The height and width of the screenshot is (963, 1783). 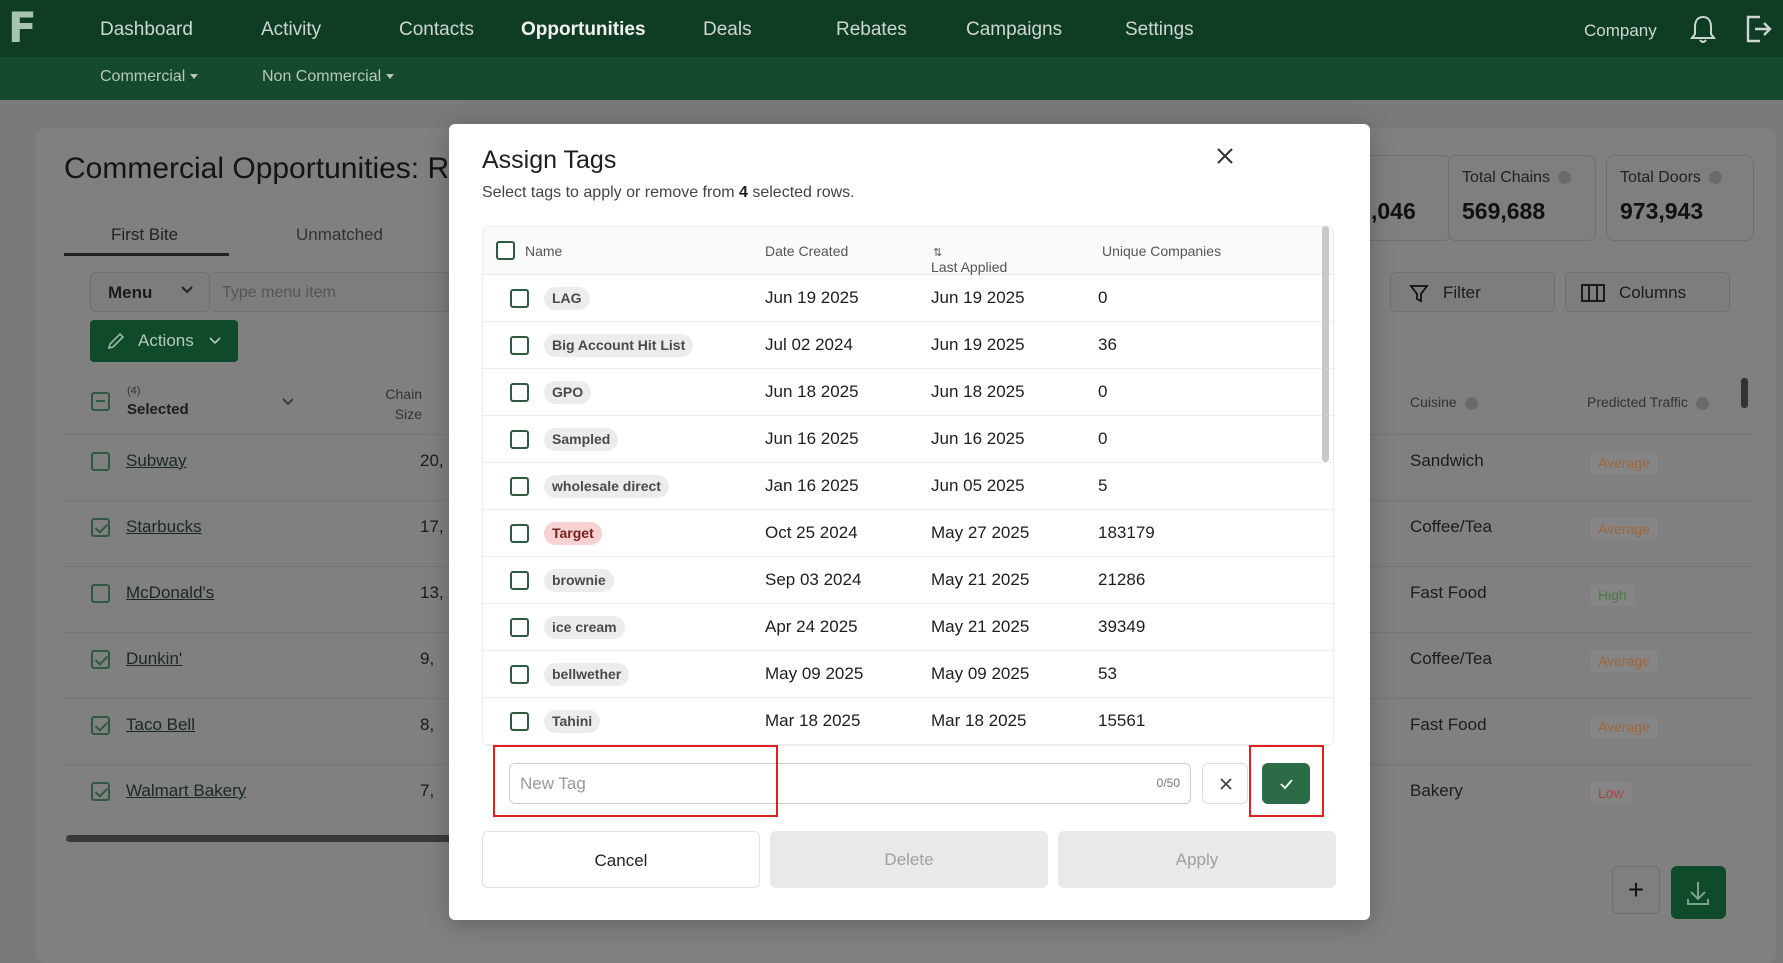 What do you see at coordinates (164, 341) in the screenshot?
I see `actions-button: Actions` at bounding box center [164, 341].